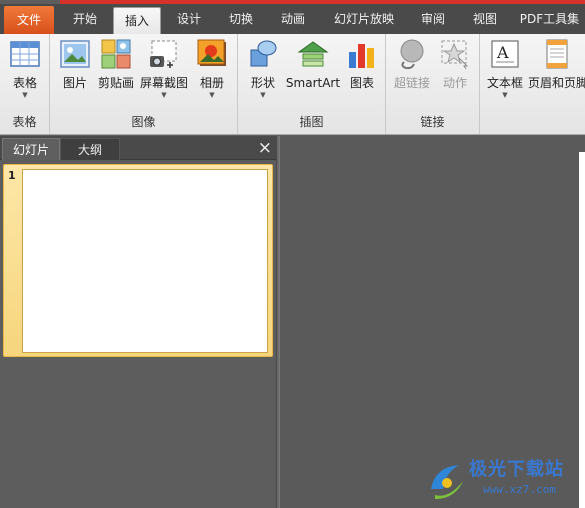 This screenshot has width=585, height=508. I want to click on group-text: A 文本框 ▼ 页眉和页脚, so click(532, 84).